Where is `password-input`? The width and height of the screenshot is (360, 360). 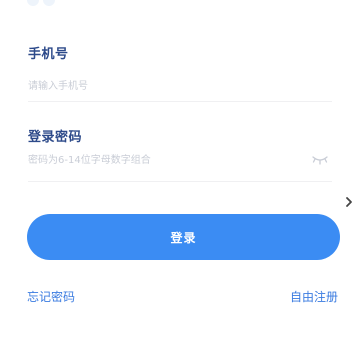
password-input is located at coordinates (163, 160).